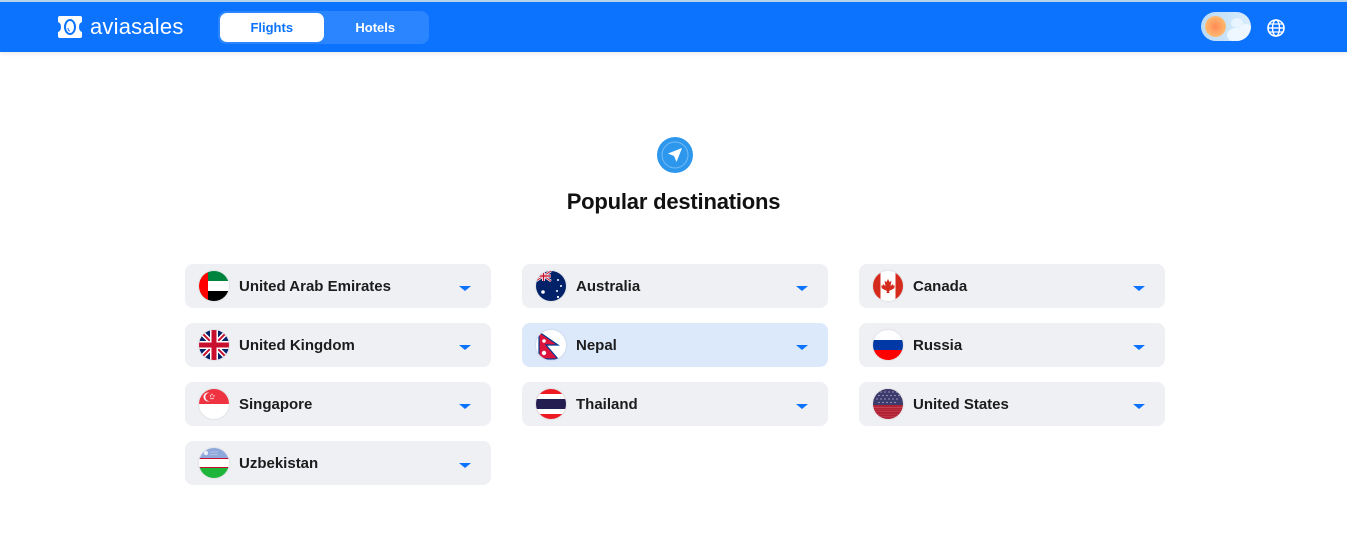 This screenshot has height=538, width=1347. What do you see at coordinates (272, 27) in the screenshot?
I see `tab-flights: Flights` at bounding box center [272, 27].